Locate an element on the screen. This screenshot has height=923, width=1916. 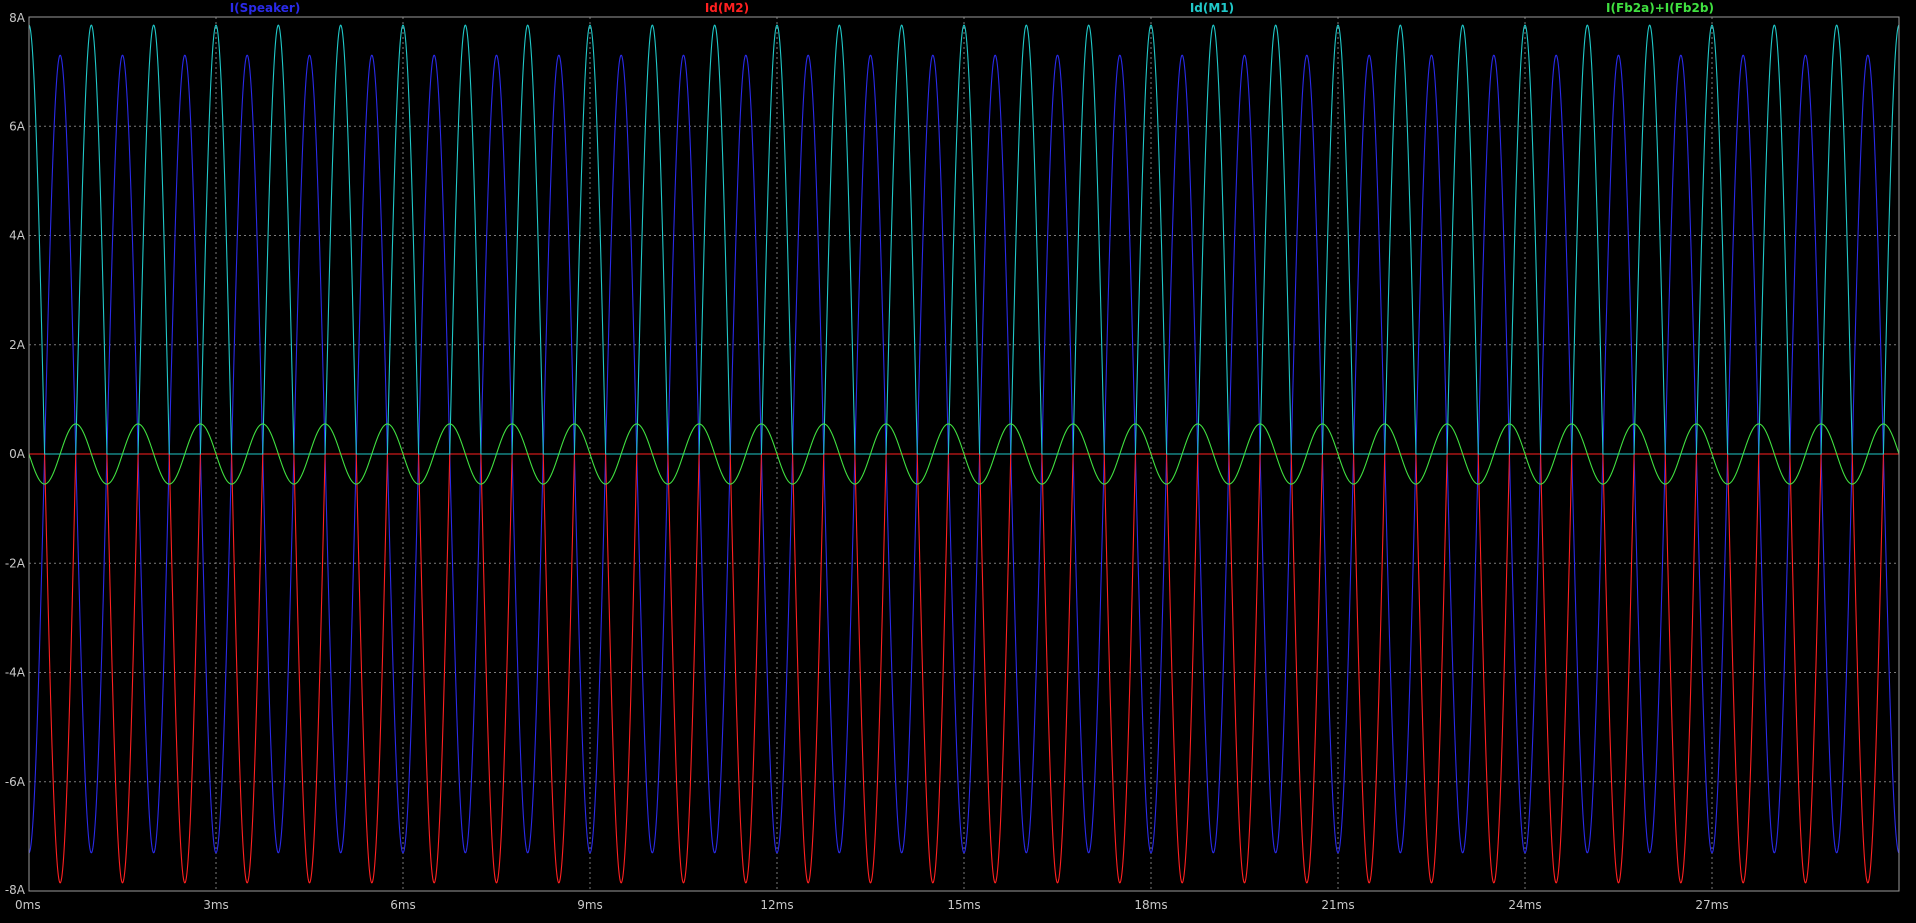
y-tick-label: -2A is located at coordinates (15, 563).